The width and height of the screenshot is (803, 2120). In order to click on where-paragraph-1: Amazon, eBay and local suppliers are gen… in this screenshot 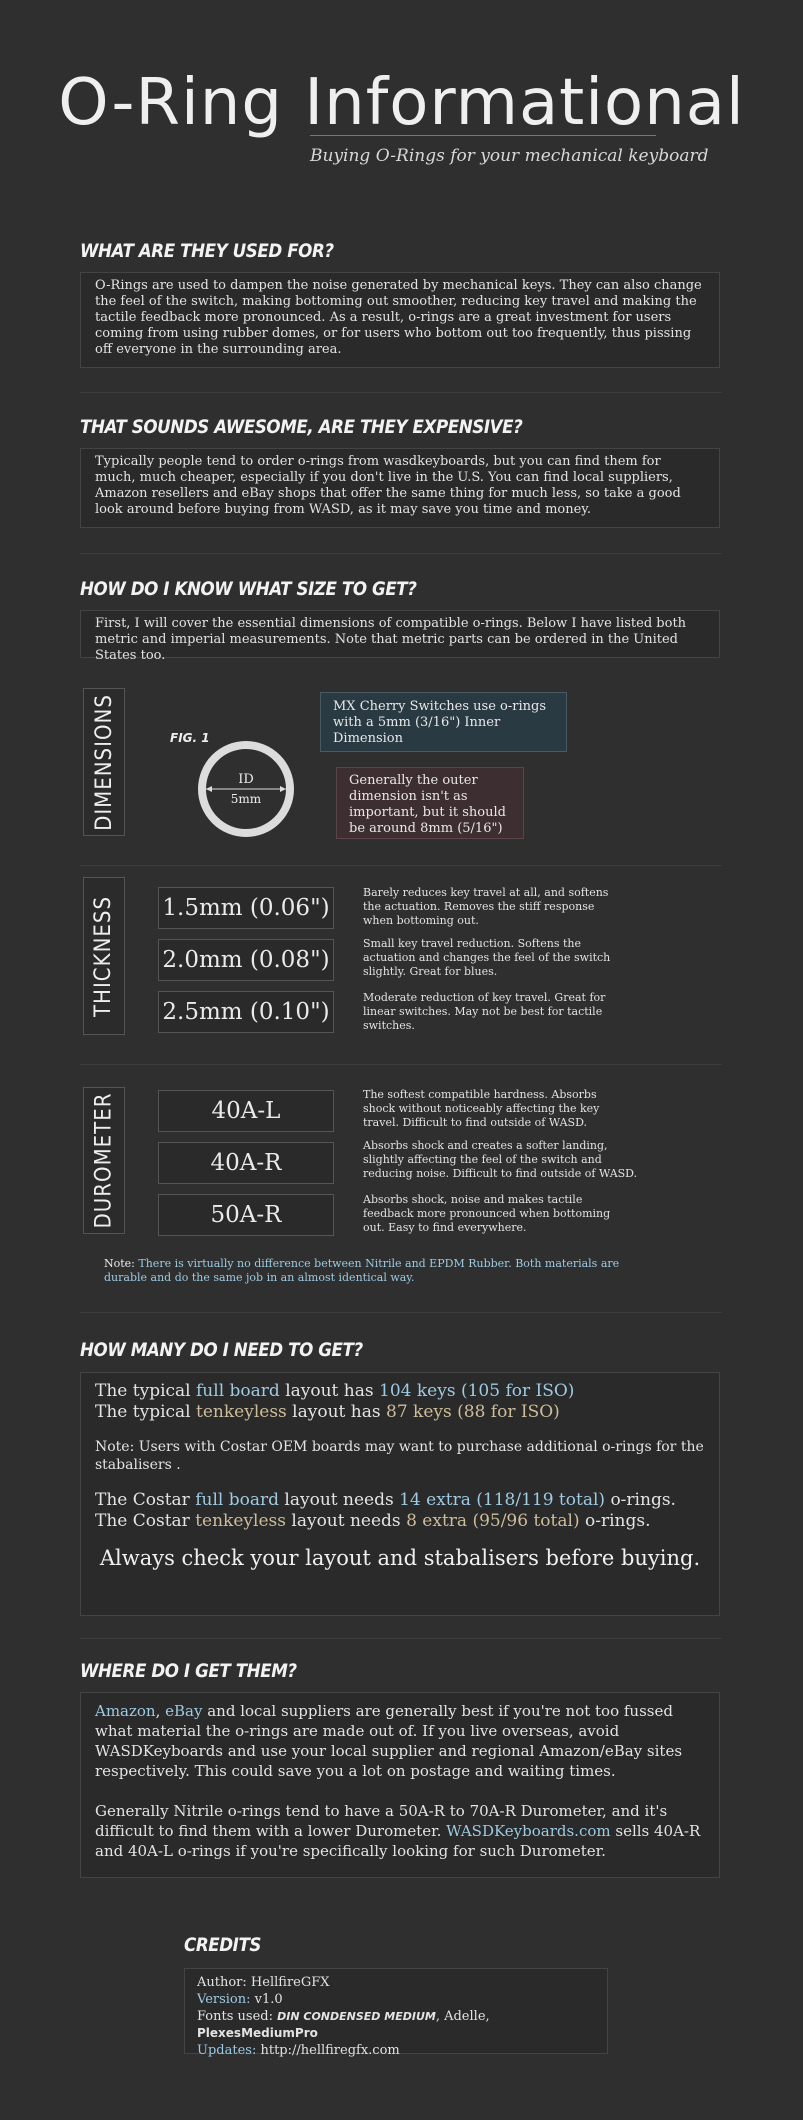, I will do `click(389, 1741)`.